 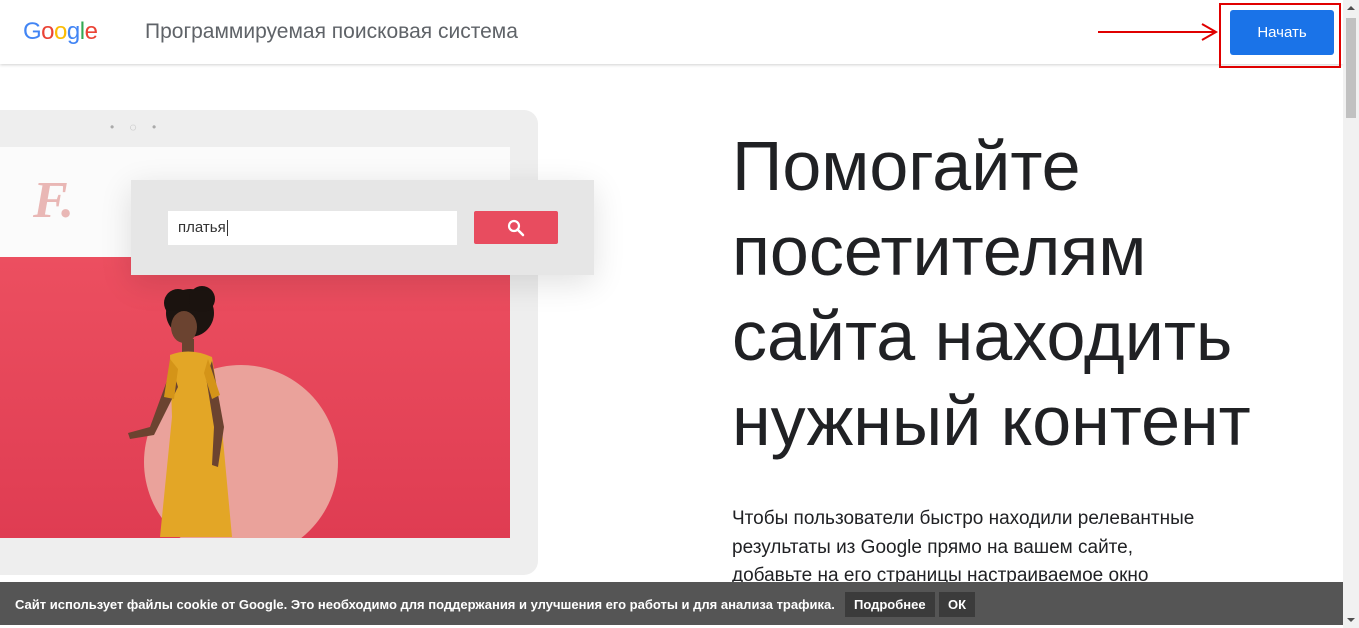 I want to click on hero-line: Помогайте, so click(x=906, y=166).